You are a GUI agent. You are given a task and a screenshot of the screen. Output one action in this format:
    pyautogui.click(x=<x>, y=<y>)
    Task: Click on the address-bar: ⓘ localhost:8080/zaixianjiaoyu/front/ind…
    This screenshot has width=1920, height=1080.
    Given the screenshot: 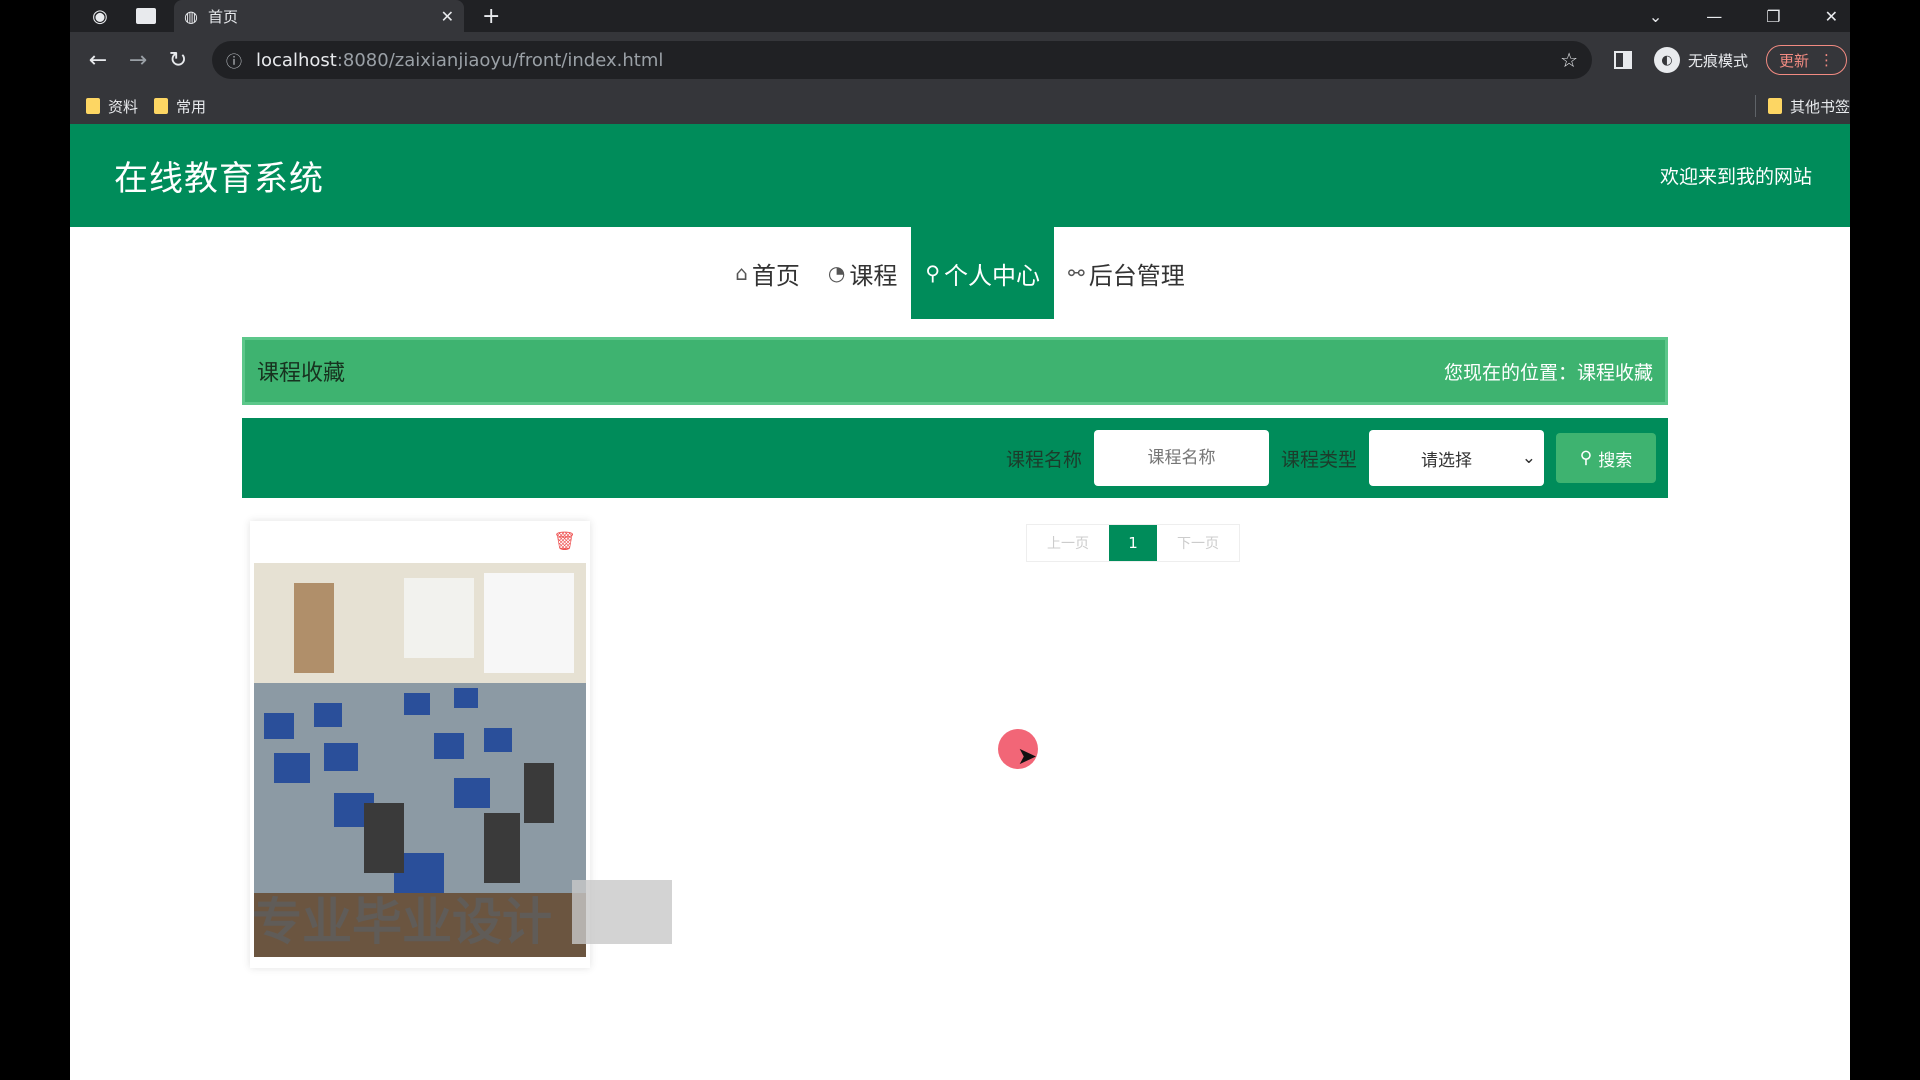 What is the action you would take?
    pyautogui.click(x=902, y=60)
    